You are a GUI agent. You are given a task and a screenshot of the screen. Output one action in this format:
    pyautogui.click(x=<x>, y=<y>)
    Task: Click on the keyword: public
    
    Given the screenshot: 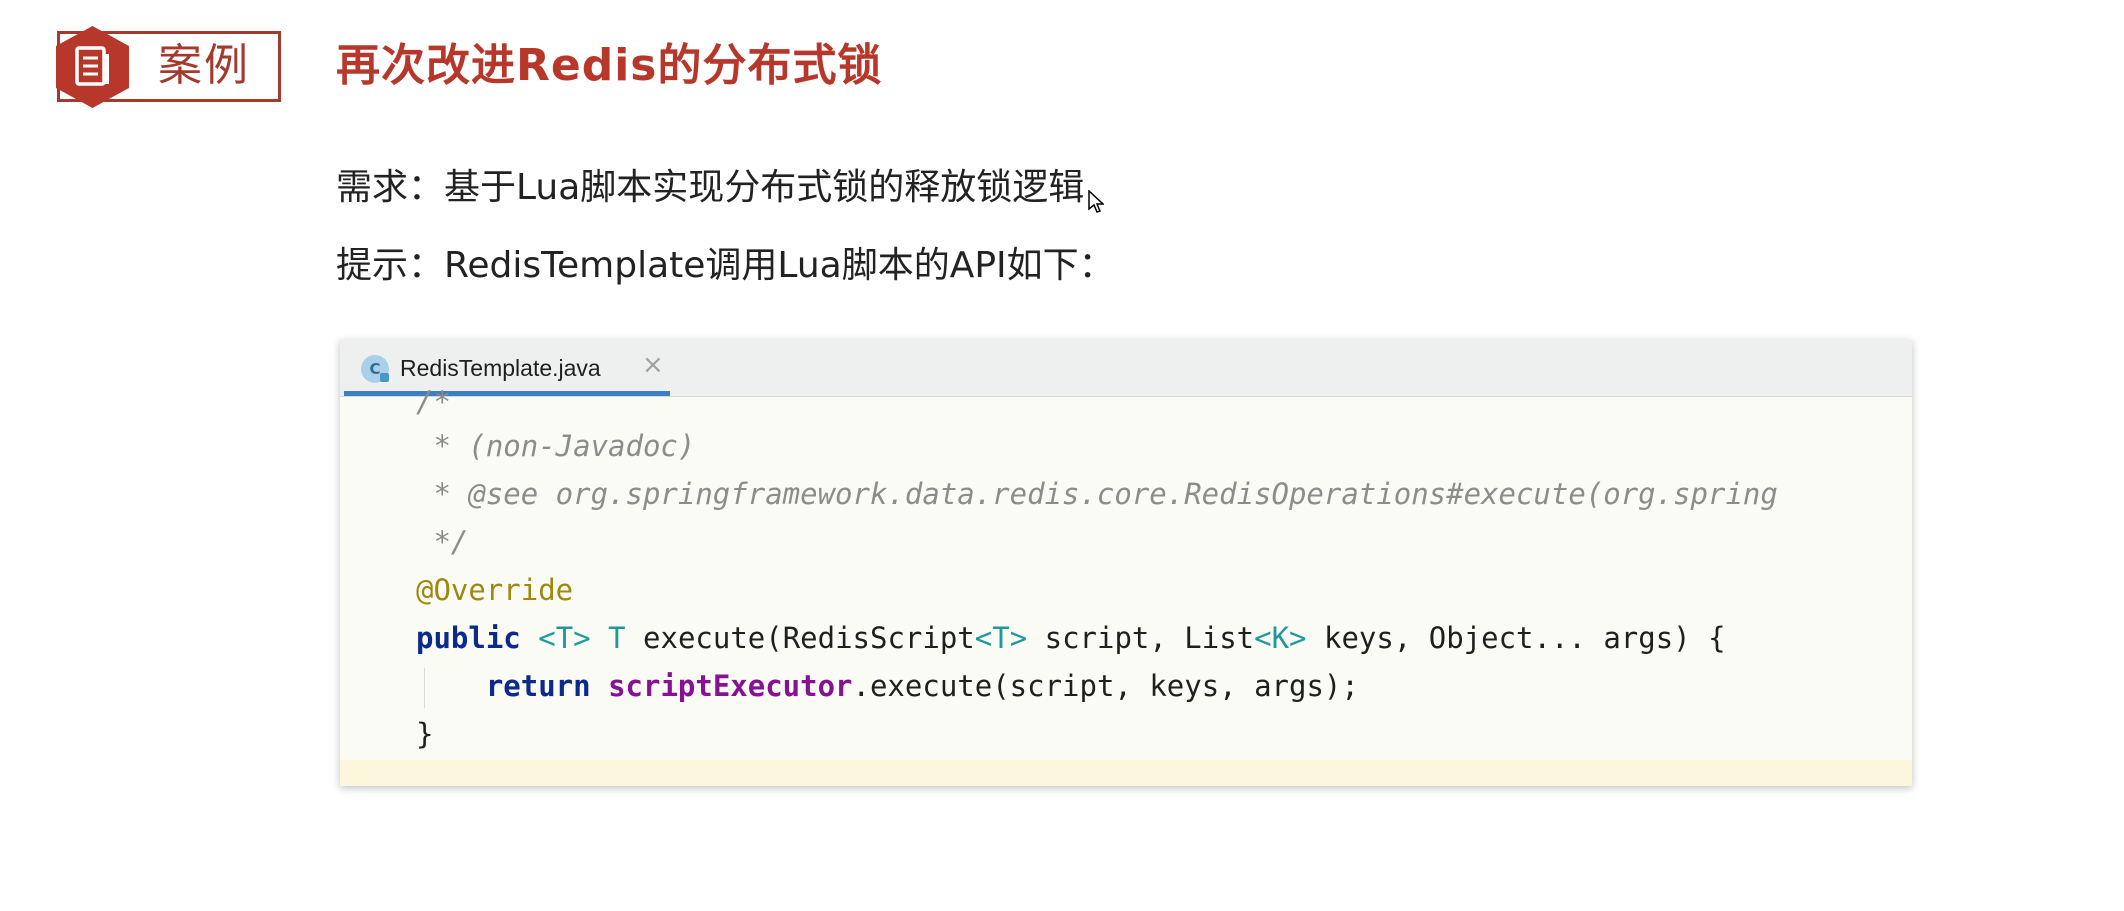 What is the action you would take?
    pyautogui.click(x=468, y=638)
    